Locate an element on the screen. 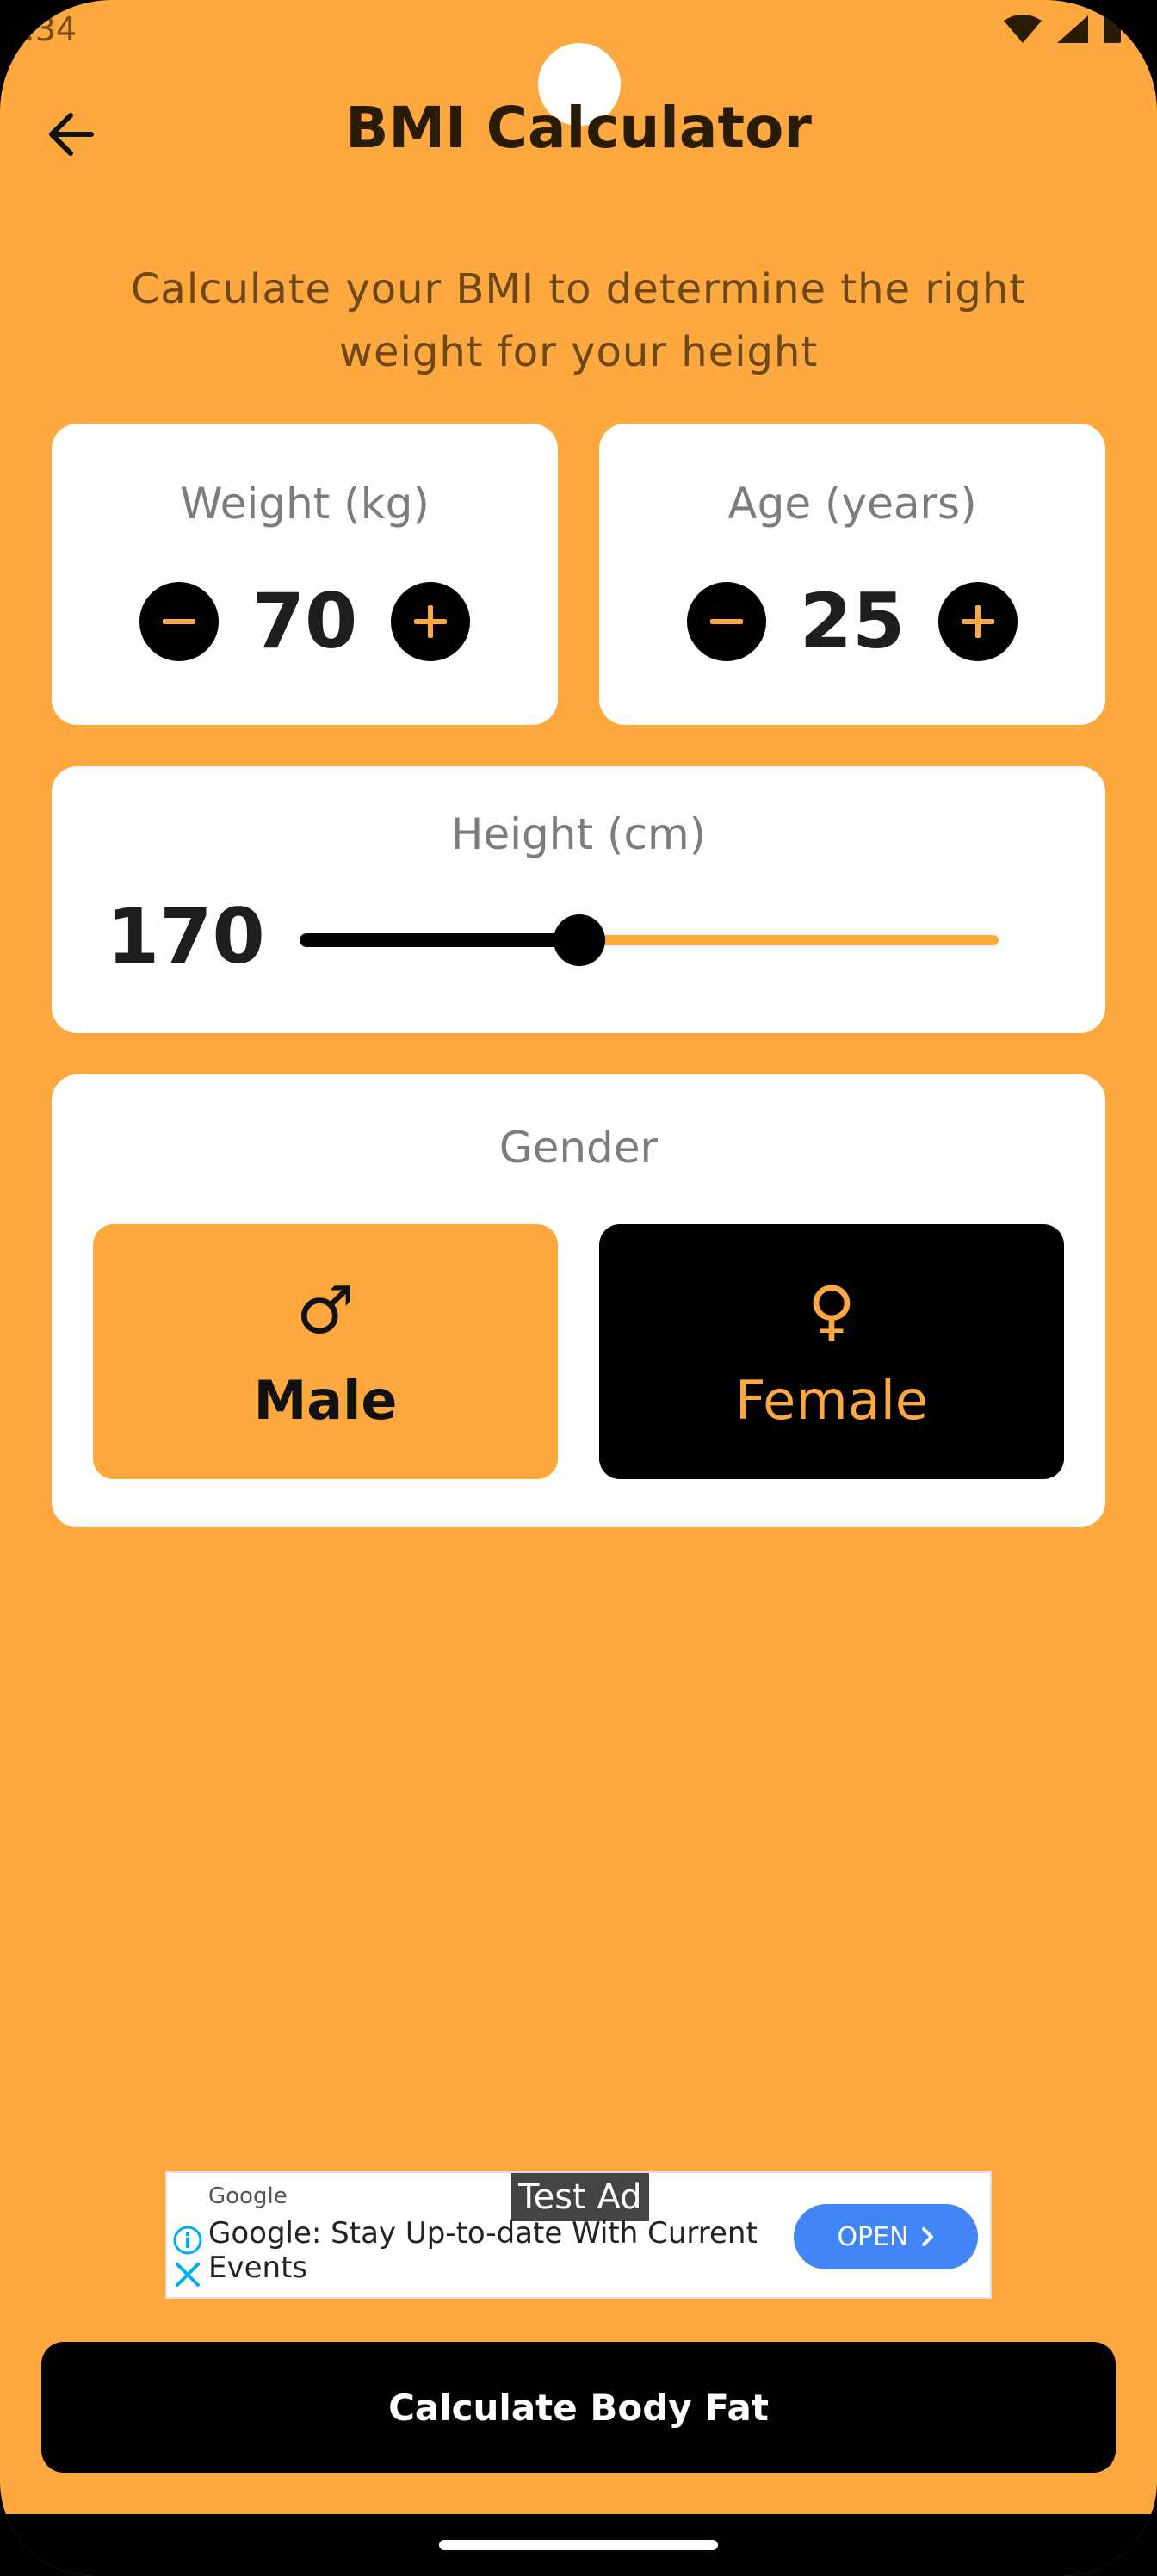 The height and width of the screenshot is (2576, 1157). weight-decrement-button is located at coordinates (179, 621).